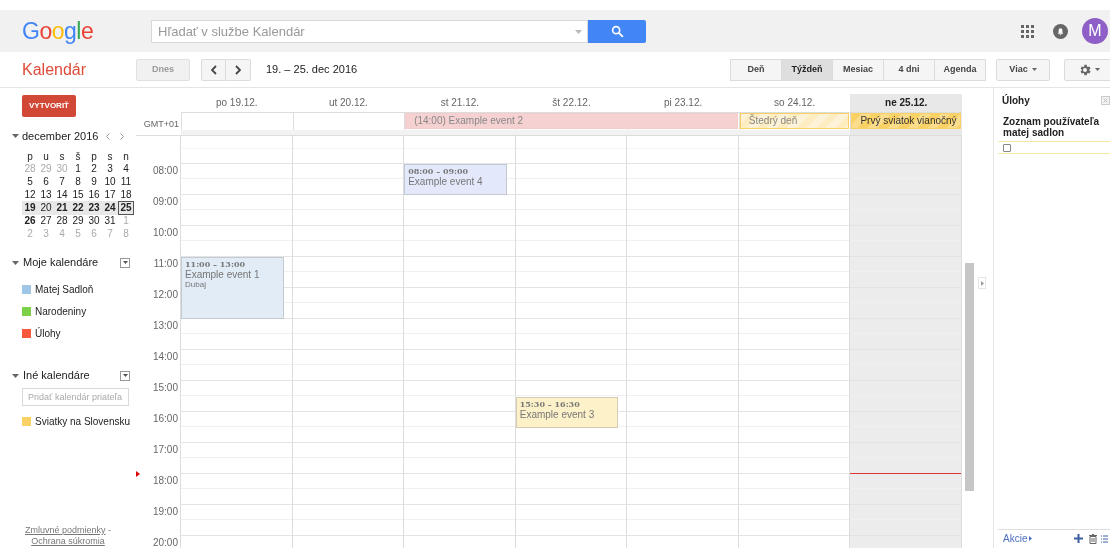  Describe the element at coordinates (794, 103) in the screenshot. I see `day-header: so 24.12.` at that location.